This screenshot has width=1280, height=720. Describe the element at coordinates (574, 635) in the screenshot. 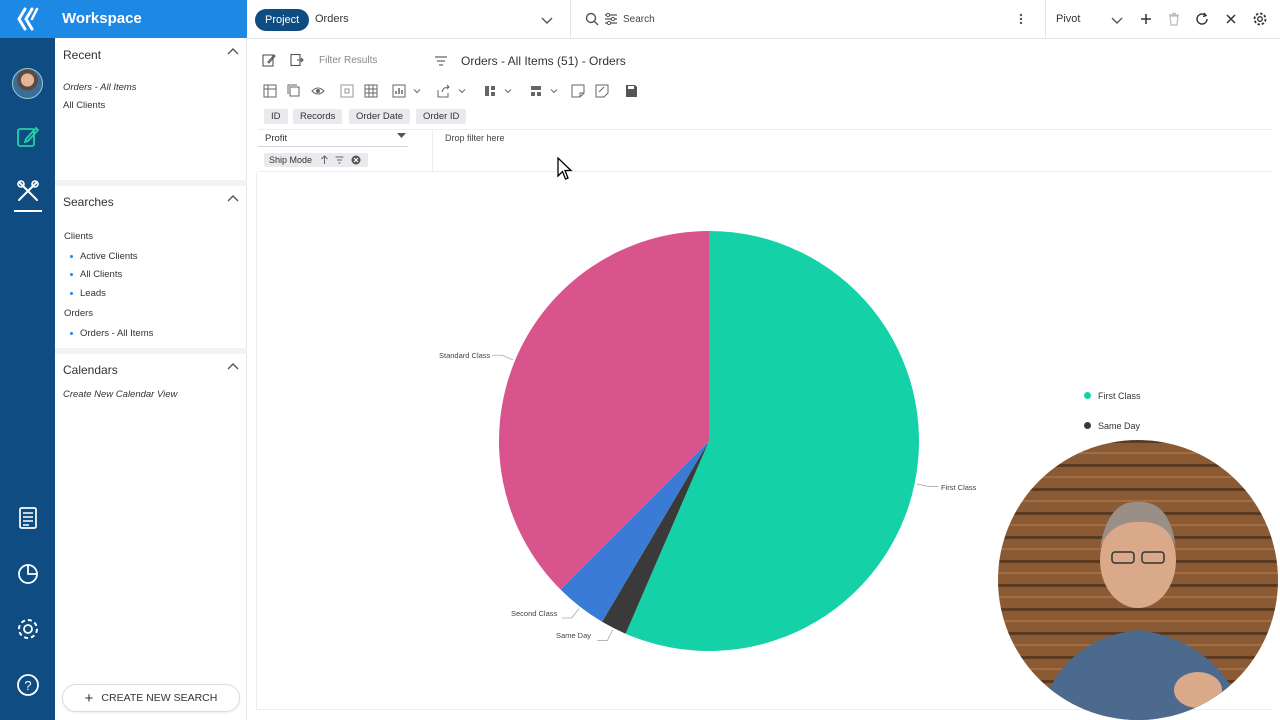

I see `pie-label-same-day: Same Day` at that location.